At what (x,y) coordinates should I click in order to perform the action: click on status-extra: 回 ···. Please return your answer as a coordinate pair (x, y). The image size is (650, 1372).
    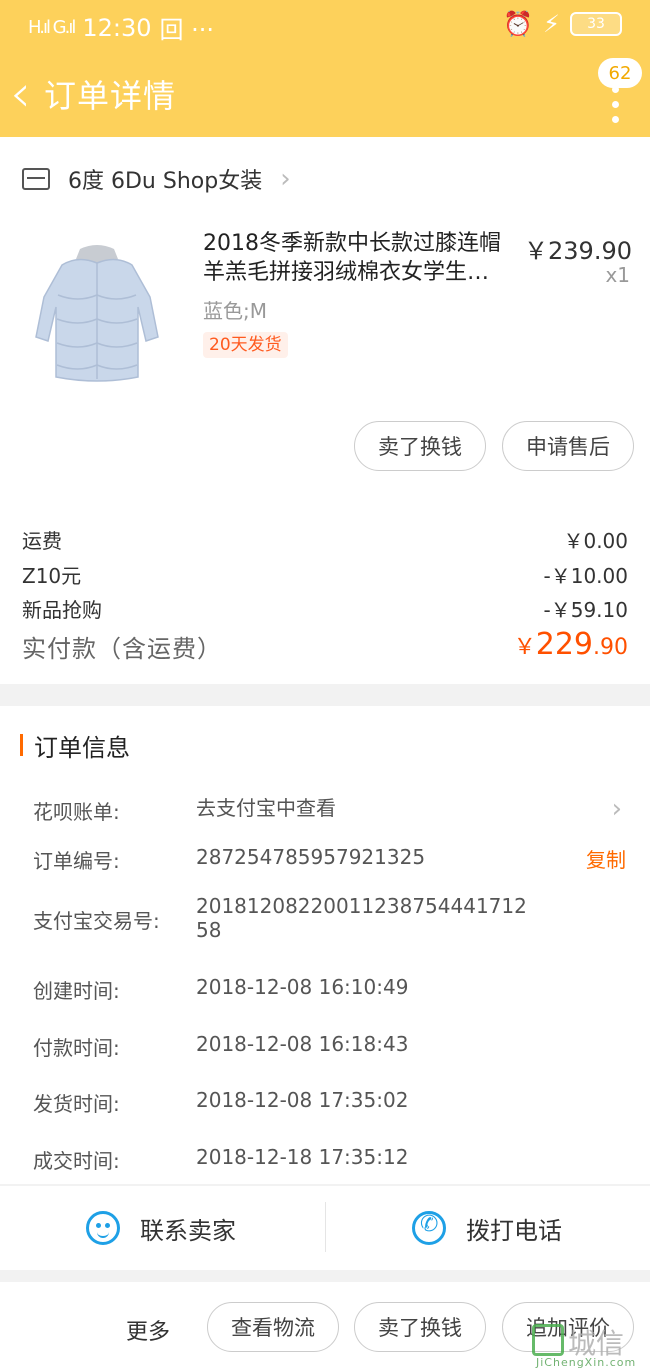
    Looking at the image, I should click on (187, 30).